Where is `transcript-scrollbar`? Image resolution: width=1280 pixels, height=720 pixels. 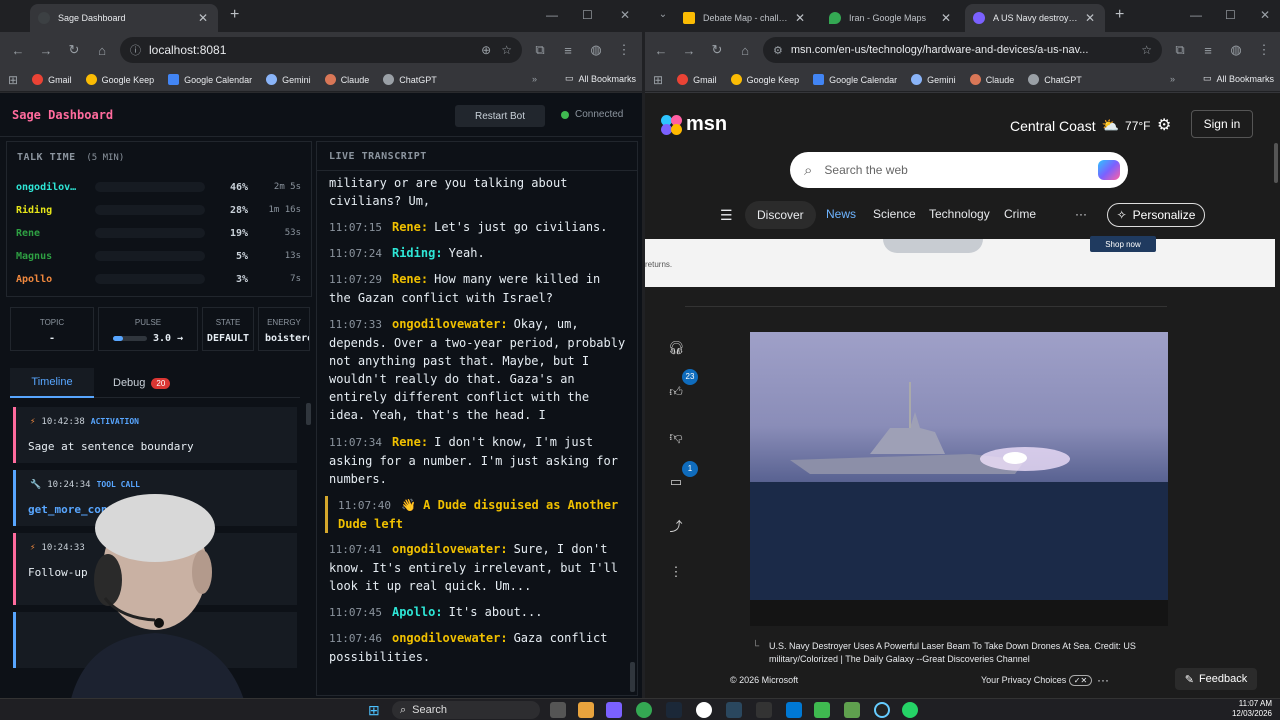 transcript-scrollbar is located at coordinates (632, 677).